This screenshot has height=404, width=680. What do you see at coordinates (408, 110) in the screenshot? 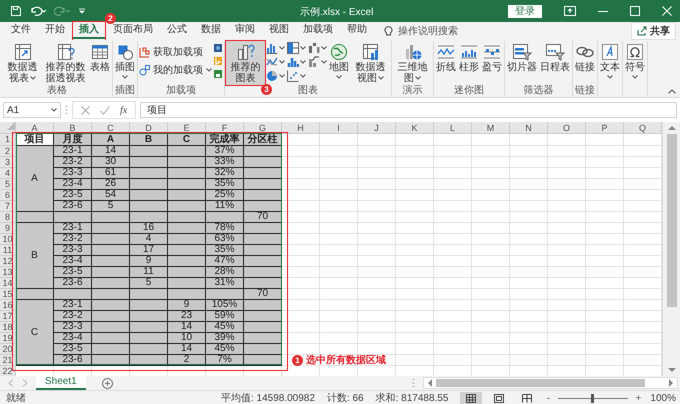
I see `formula-input: 项目` at bounding box center [408, 110].